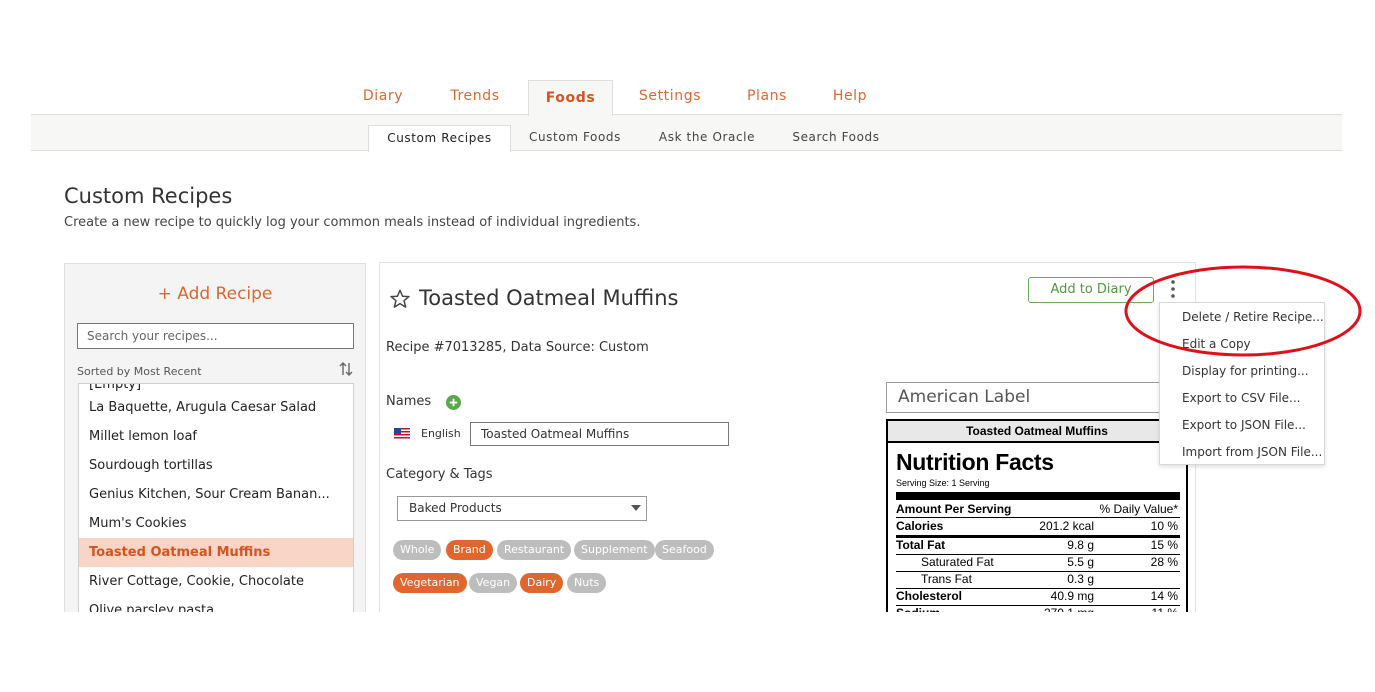  Describe the element at coordinates (216, 523) in the screenshot. I see `recipe-list-item: Mum's Cookies` at that location.